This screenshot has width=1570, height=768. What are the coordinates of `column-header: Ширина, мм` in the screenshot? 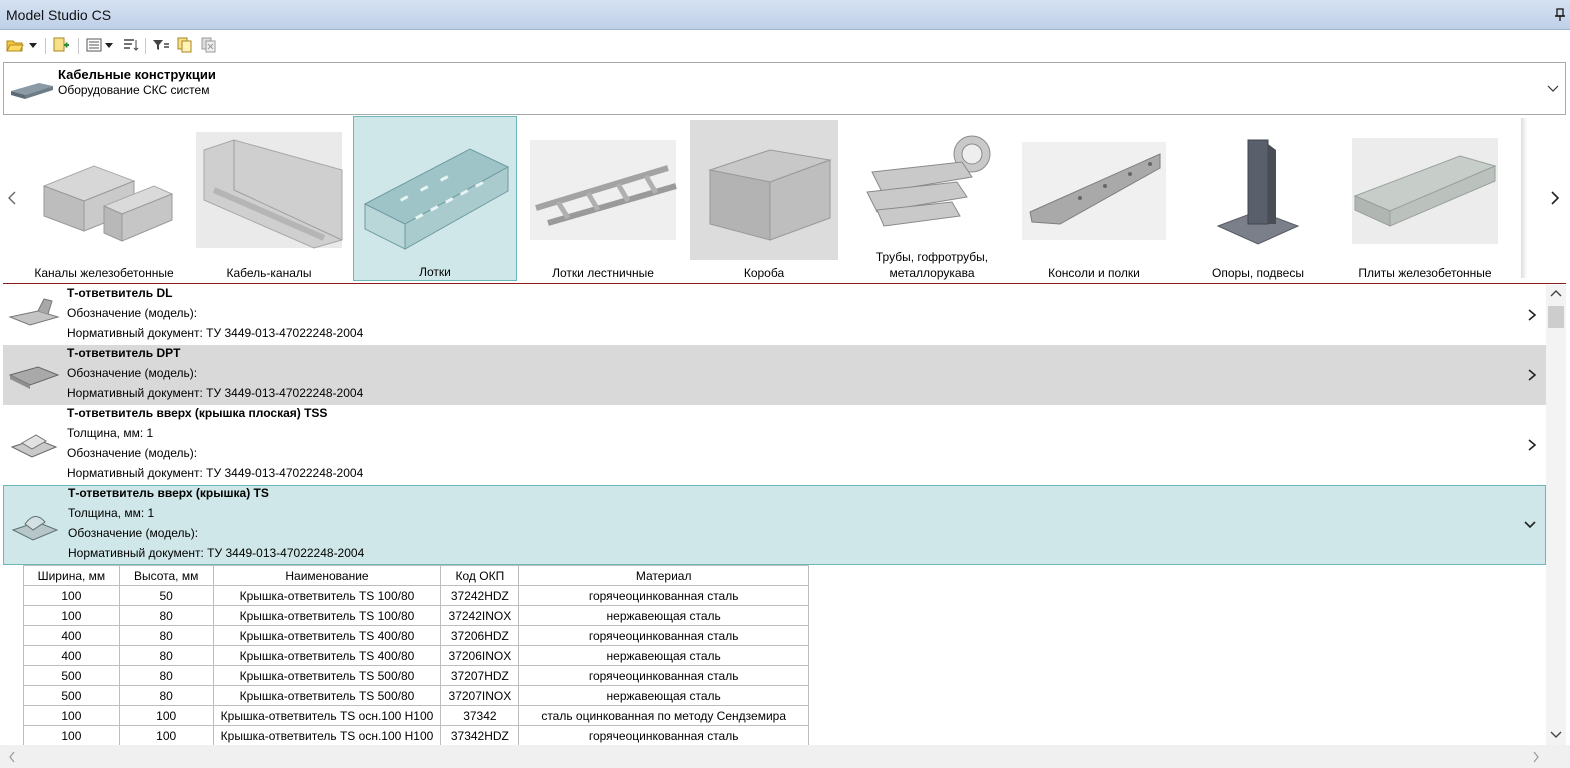 It's located at (71, 575).